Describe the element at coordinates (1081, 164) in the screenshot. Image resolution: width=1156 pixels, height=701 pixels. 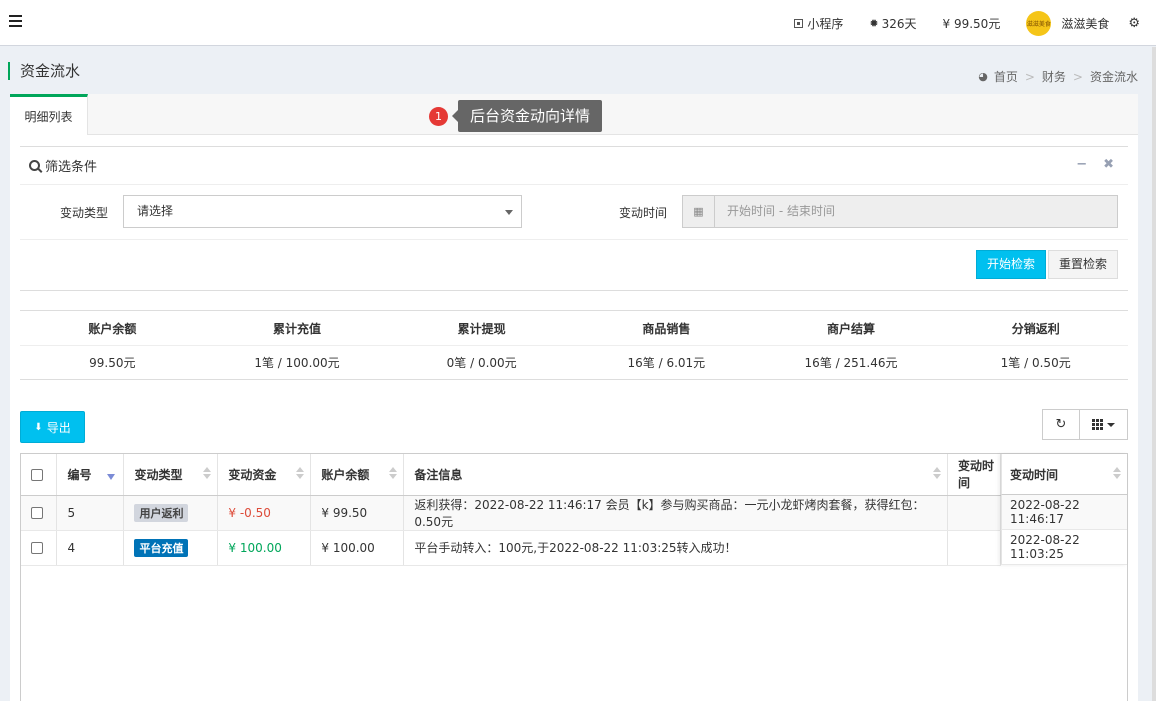
I see `collapse-icon: −` at that location.